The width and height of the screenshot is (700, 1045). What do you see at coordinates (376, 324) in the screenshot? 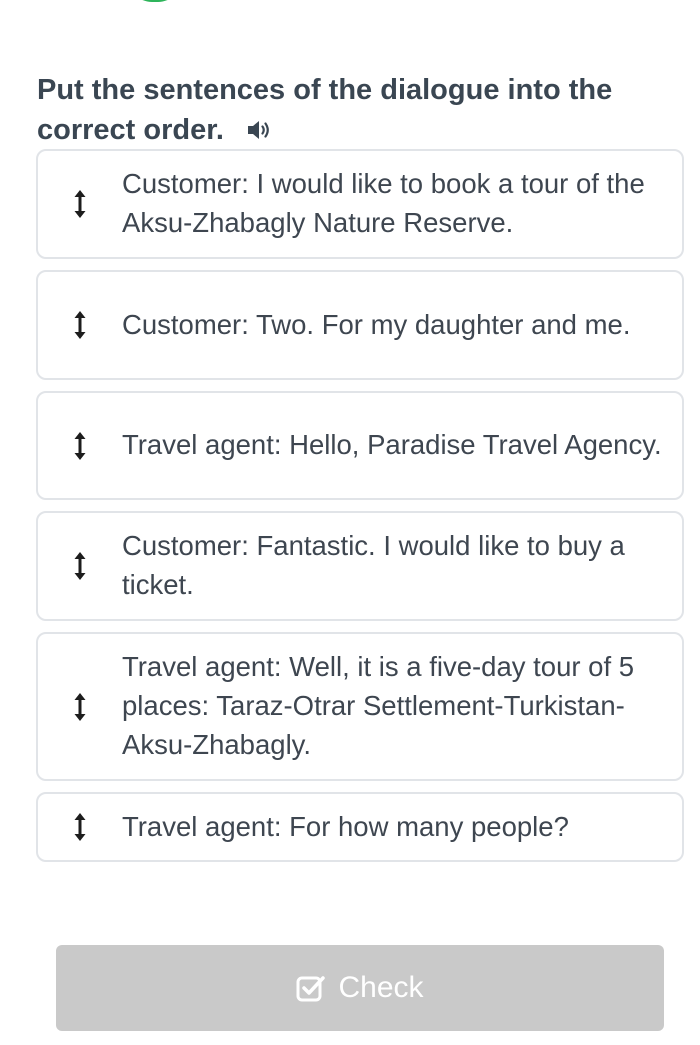
I see `item-text: Customer: Two. For my daughter and me.` at bounding box center [376, 324].